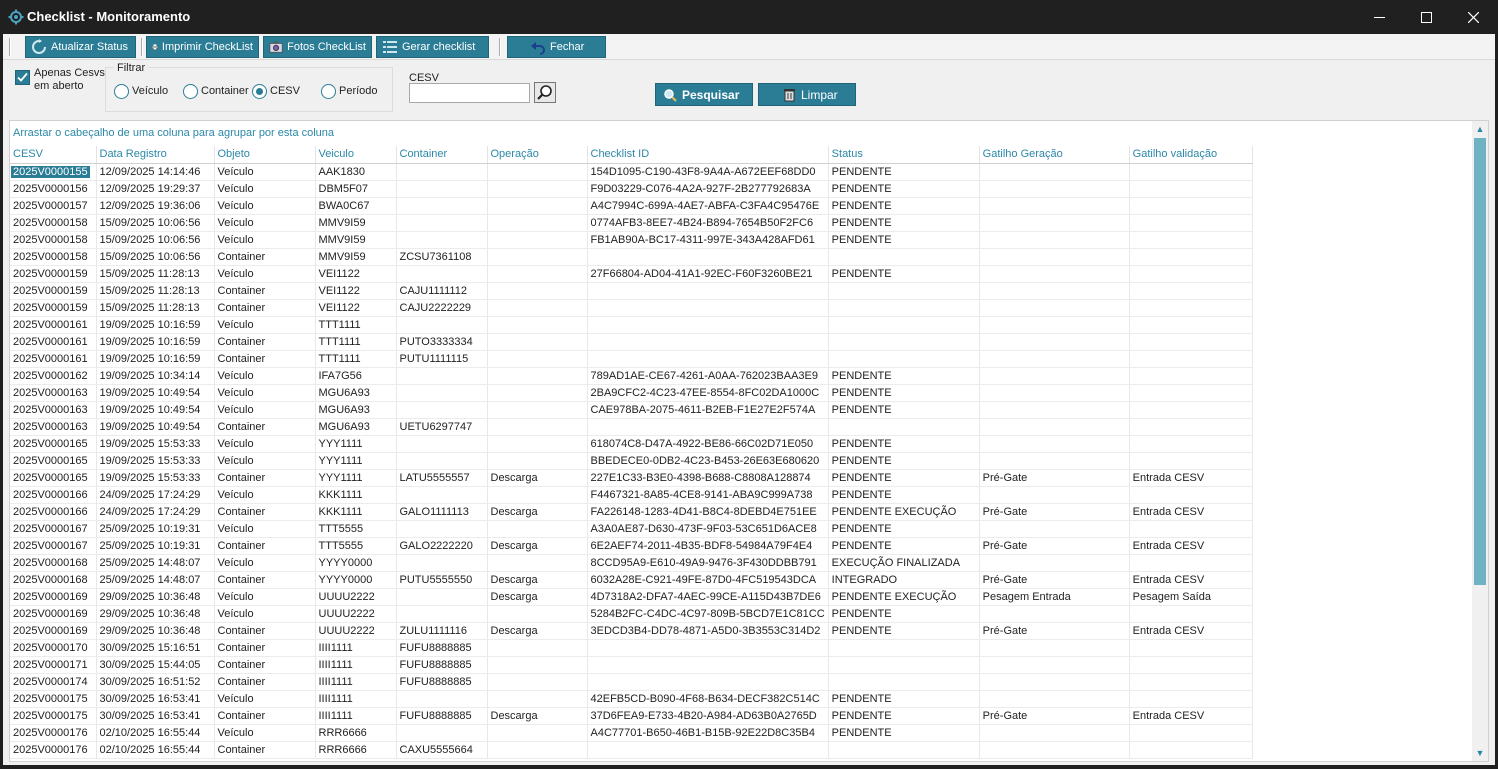  Describe the element at coordinates (155, 376) in the screenshot. I see `table-cell: 19/09/2025 10:34:14` at that location.